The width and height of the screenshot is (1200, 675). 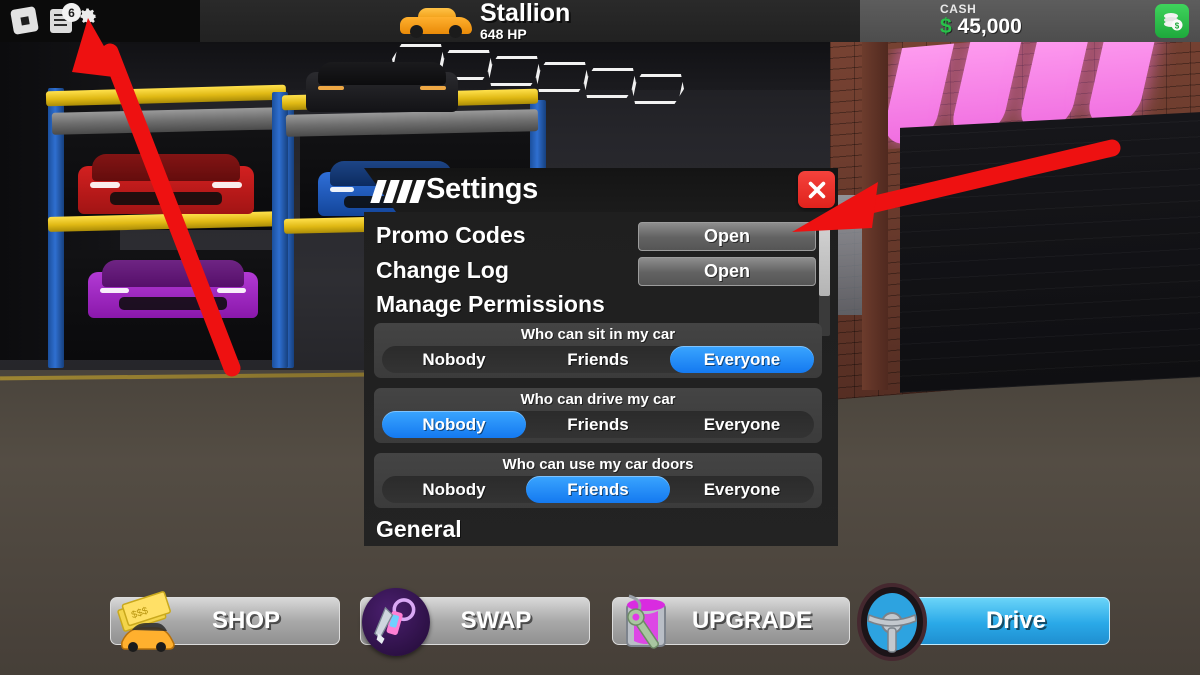 I want to click on bottom-action-bar: SHOP $$$ SWAP UPGRADE Drive, so click(x=600, y=627).